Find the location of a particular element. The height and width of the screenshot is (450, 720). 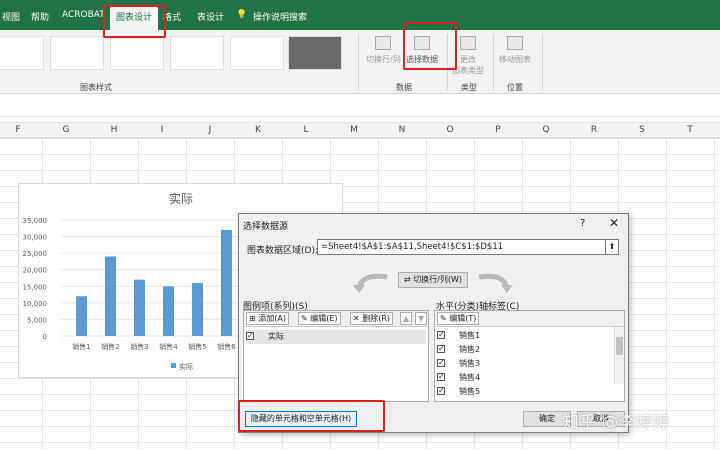

chart-data-range-input: =Sheet4!$A$1:$A$11,Sheet4!$C$1:$D$11 is located at coordinates (464, 247).